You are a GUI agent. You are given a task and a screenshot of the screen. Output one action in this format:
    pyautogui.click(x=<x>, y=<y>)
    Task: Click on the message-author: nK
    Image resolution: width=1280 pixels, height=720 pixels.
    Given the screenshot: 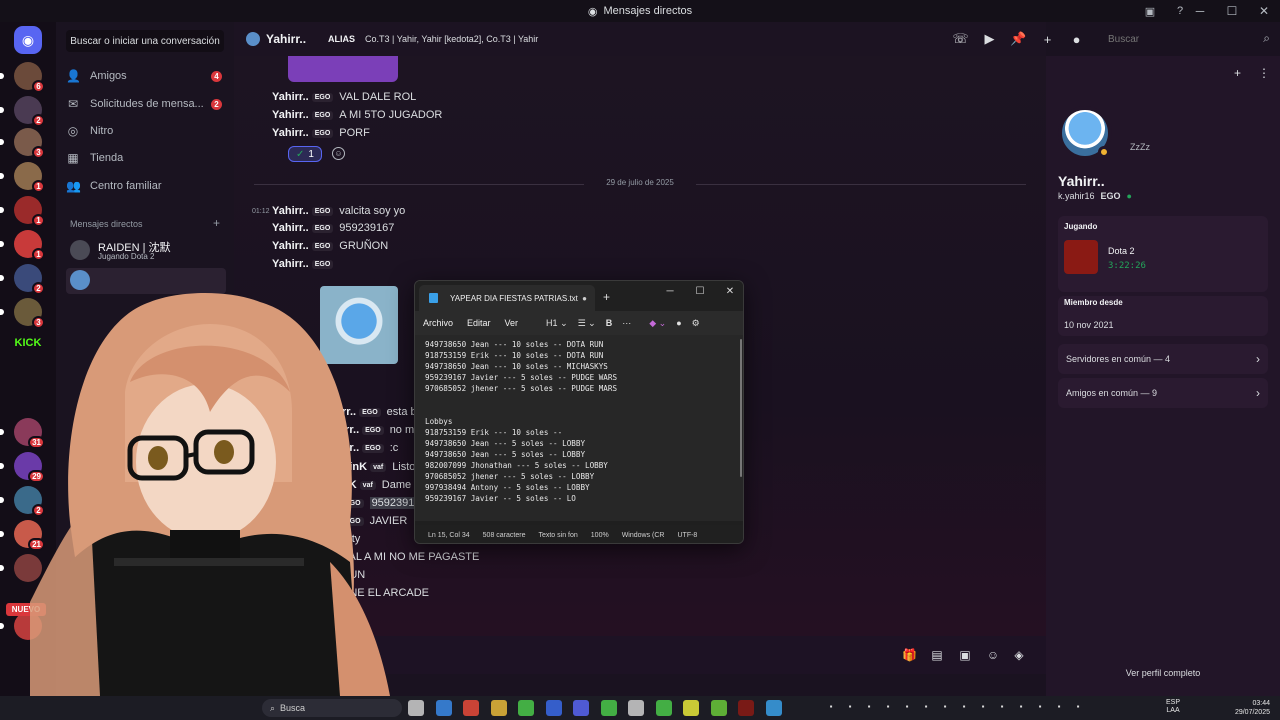 What is the action you would take?
    pyautogui.click(x=349, y=485)
    